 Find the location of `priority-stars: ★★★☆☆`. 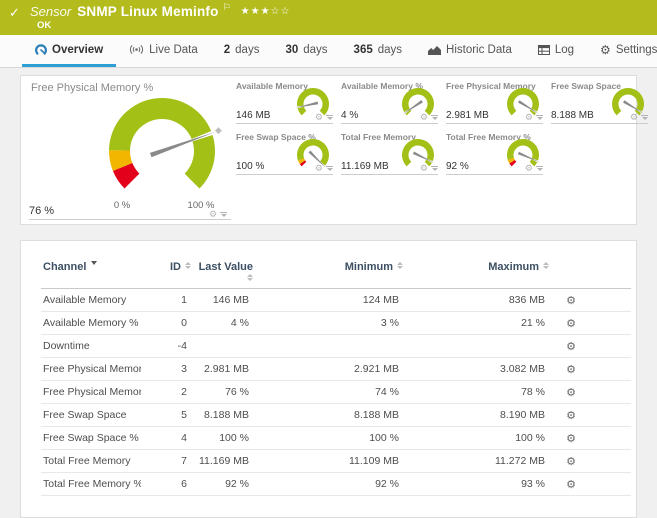

priority-stars: ★★★☆☆ is located at coordinates (266, 11).